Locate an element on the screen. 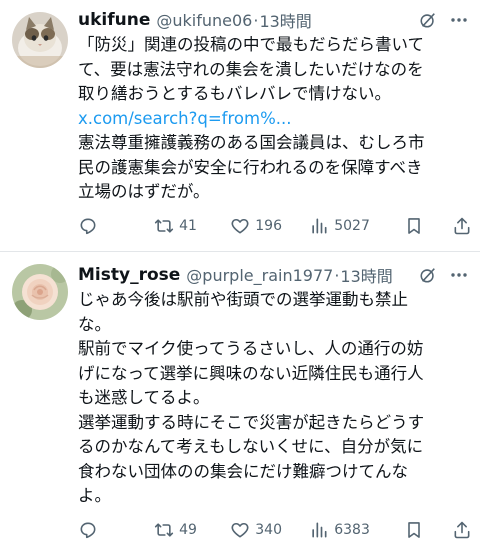  retweet-button: 41 is located at coordinates (192, 226).